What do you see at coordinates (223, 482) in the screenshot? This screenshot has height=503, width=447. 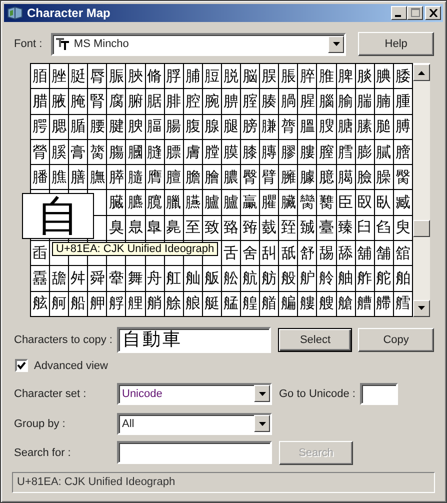 I see `status-bar: U+81EA: CJK Unified Ideograph` at bounding box center [223, 482].